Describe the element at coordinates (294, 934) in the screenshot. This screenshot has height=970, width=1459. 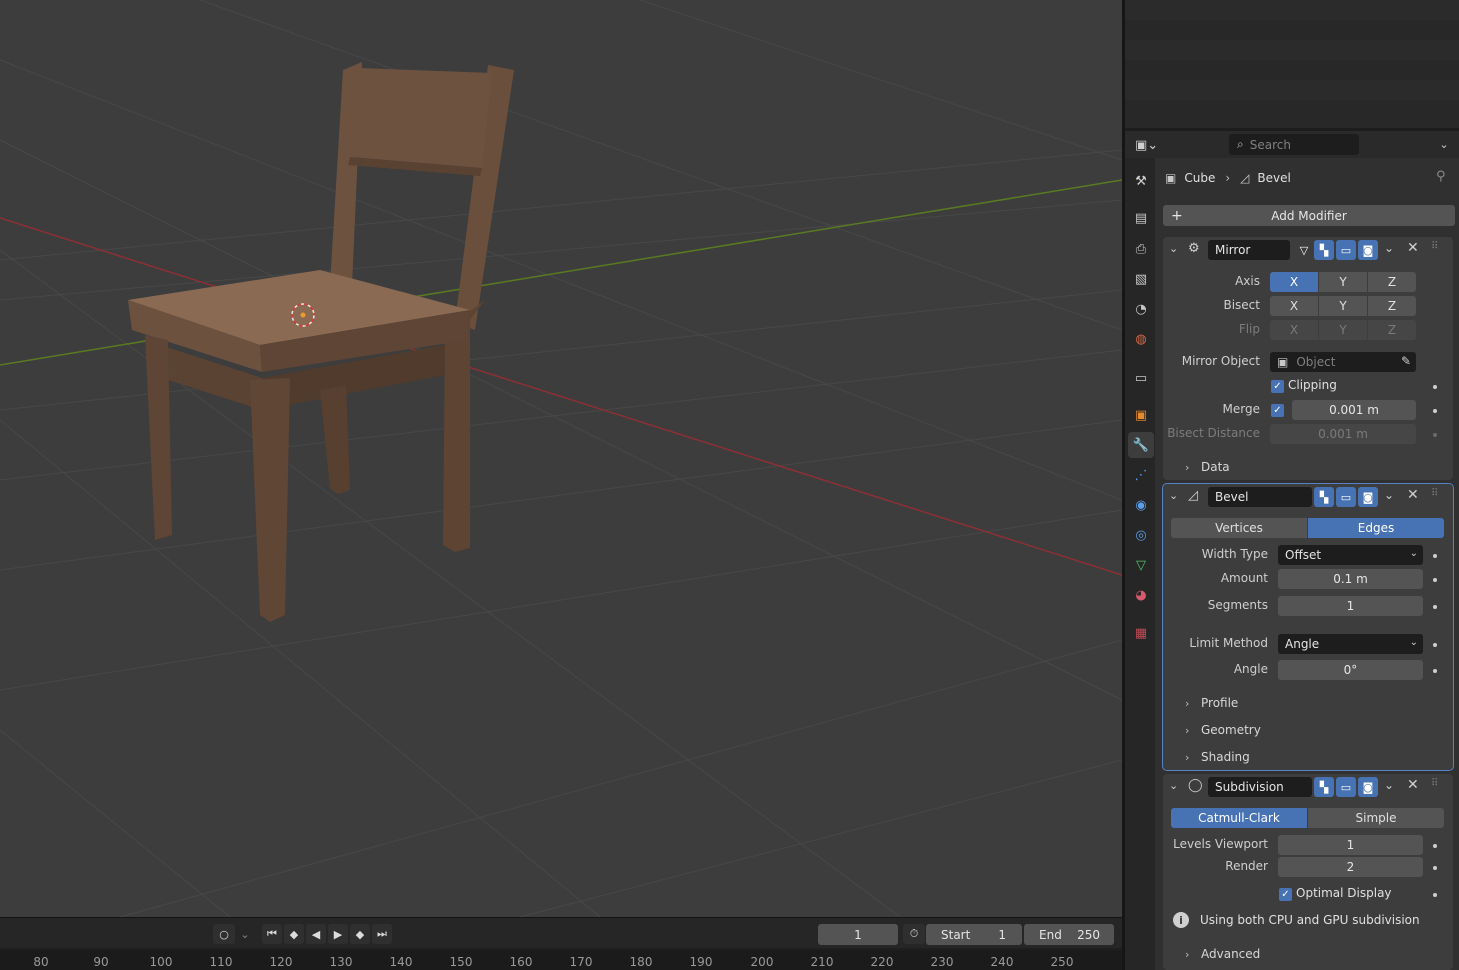
I see `jump-to-keyframe-prev-icon: ◆` at that location.